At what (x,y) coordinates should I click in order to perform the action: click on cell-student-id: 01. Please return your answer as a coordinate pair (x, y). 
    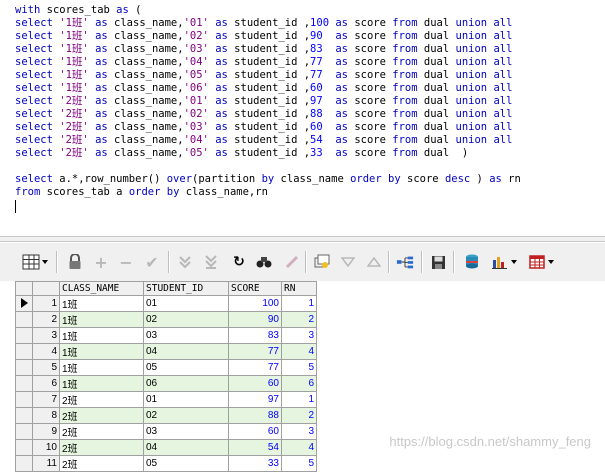
    Looking at the image, I should click on (186, 303).